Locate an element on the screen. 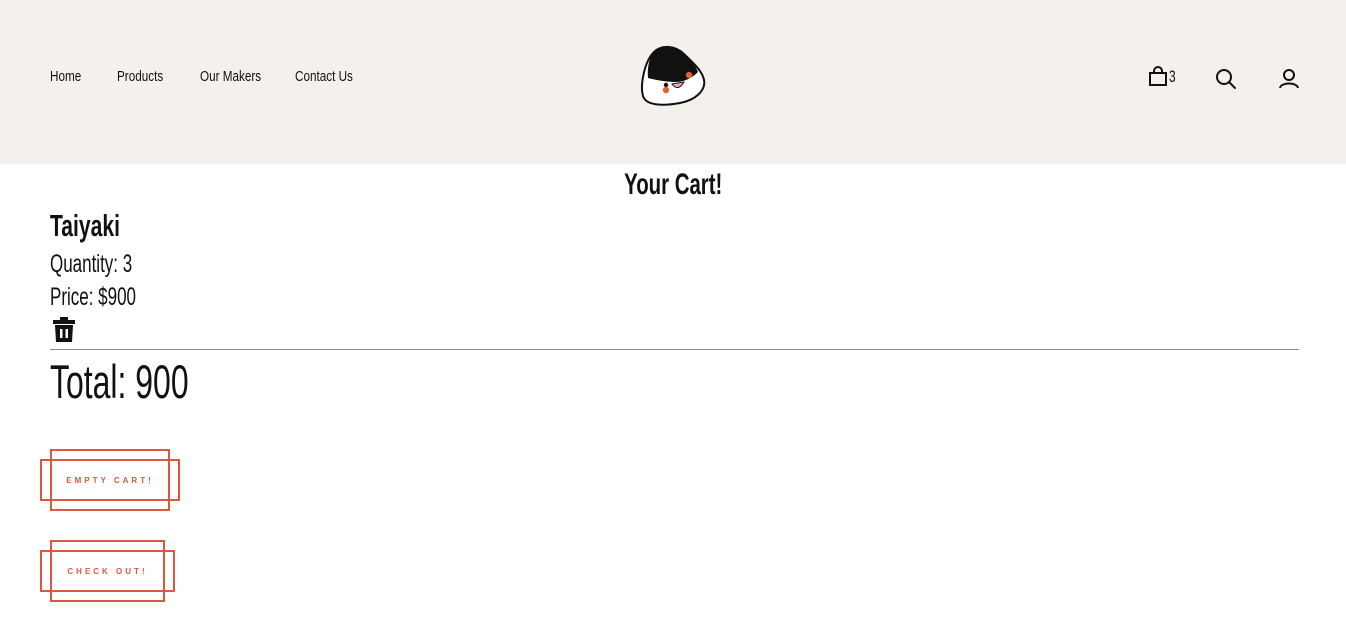 The image size is (1346, 622). checkout-button-wrapper: CHECK OUT! is located at coordinates (107, 571).